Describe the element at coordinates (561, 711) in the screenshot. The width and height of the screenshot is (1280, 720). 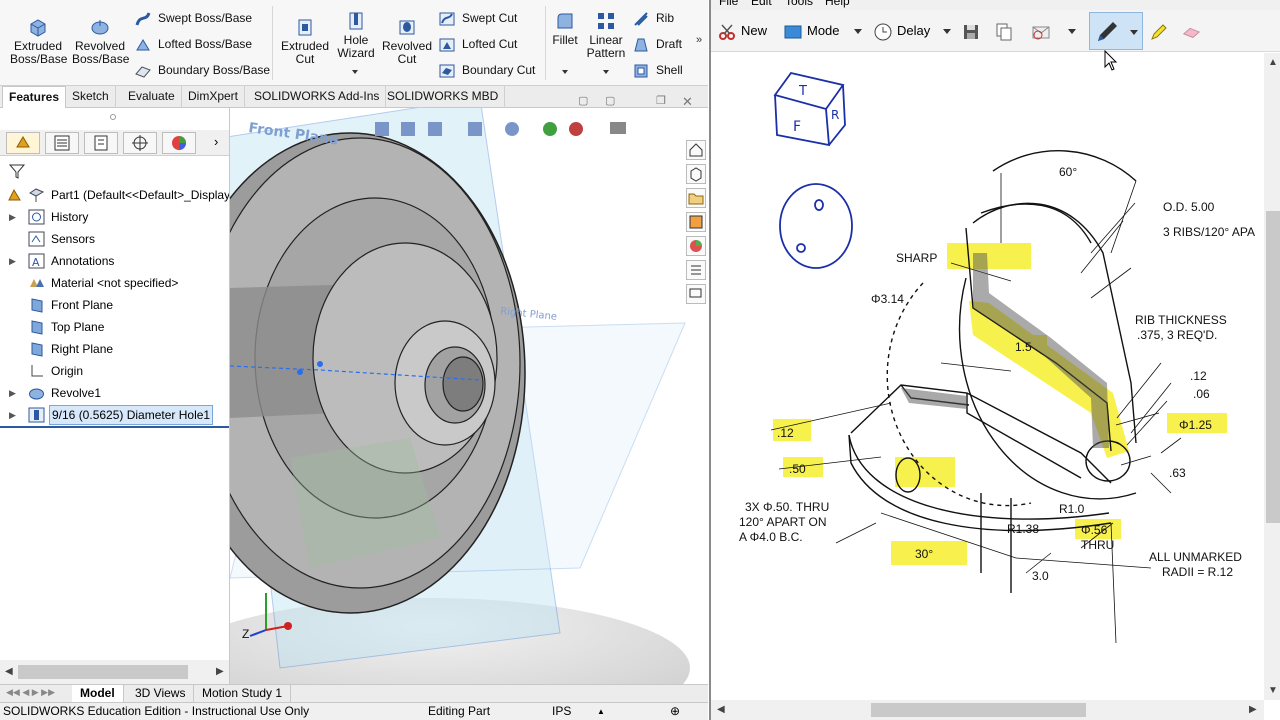
I see `units-text: IPS` at that location.